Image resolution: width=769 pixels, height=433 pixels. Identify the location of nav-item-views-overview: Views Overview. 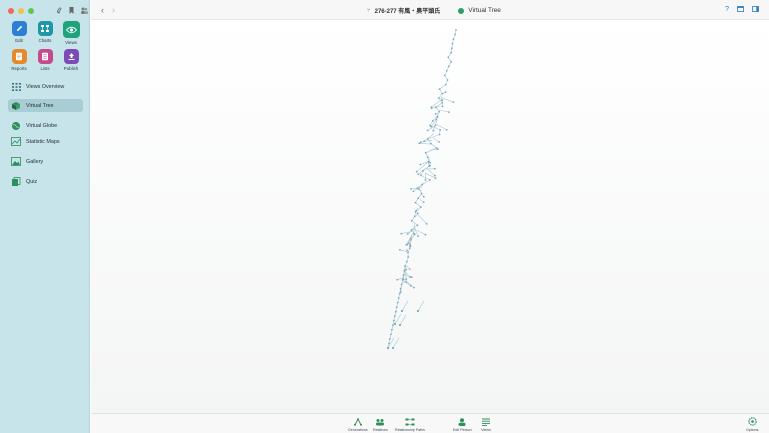
(45, 86).